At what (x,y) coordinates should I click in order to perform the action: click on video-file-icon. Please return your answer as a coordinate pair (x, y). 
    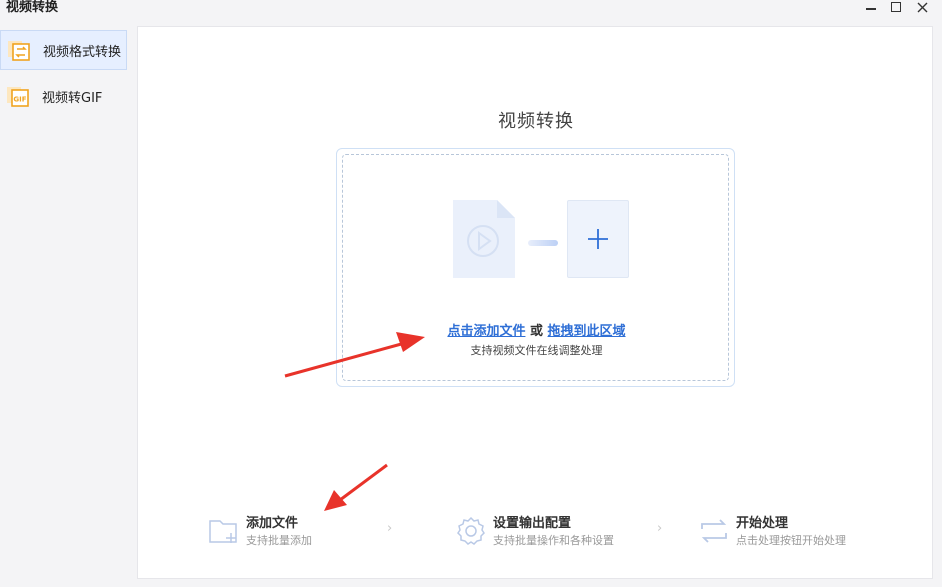
    Looking at the image, I should click on (484, 239).